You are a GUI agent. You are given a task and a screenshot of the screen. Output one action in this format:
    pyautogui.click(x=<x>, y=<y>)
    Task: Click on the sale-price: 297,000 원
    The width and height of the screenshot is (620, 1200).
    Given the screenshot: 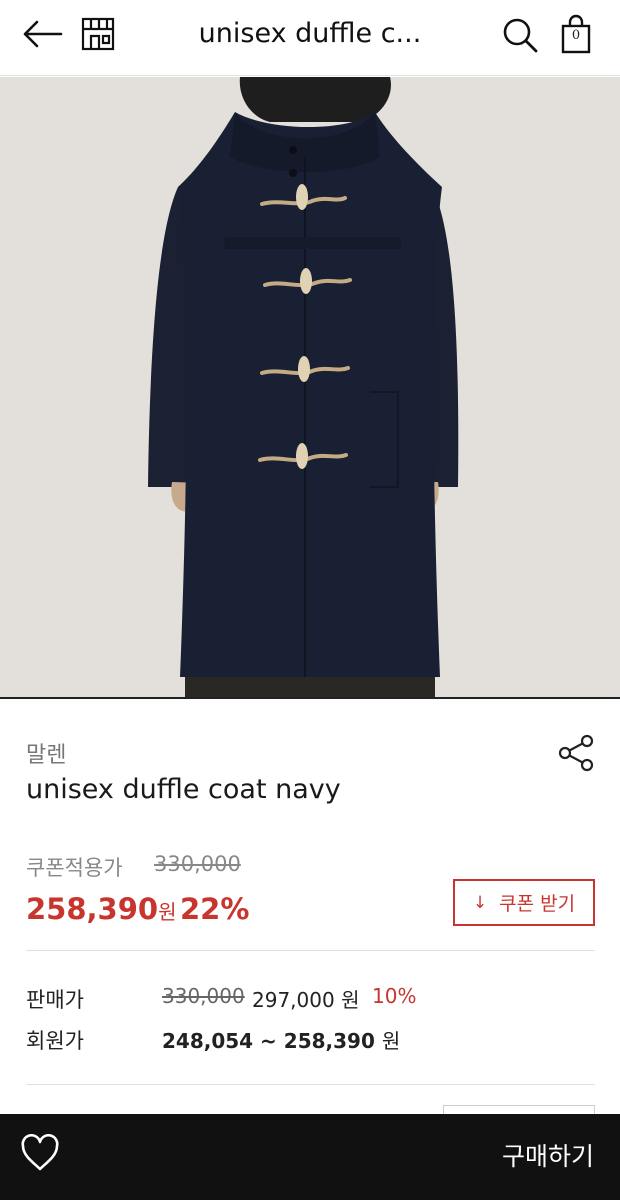 What is the action you would take?
    pyautogui.click(x=306, y=1000)
    